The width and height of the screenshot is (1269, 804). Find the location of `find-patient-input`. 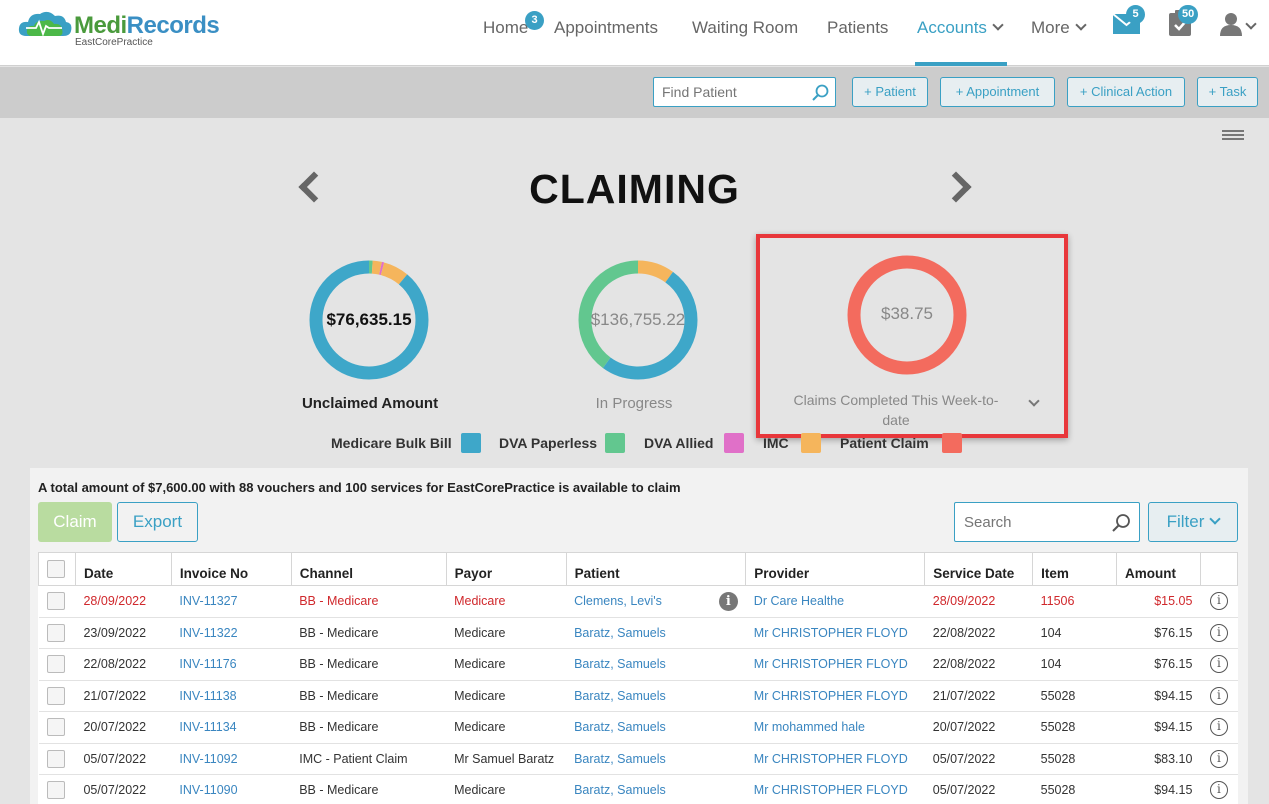

find-patient-input is located at coordinates (729, 92).